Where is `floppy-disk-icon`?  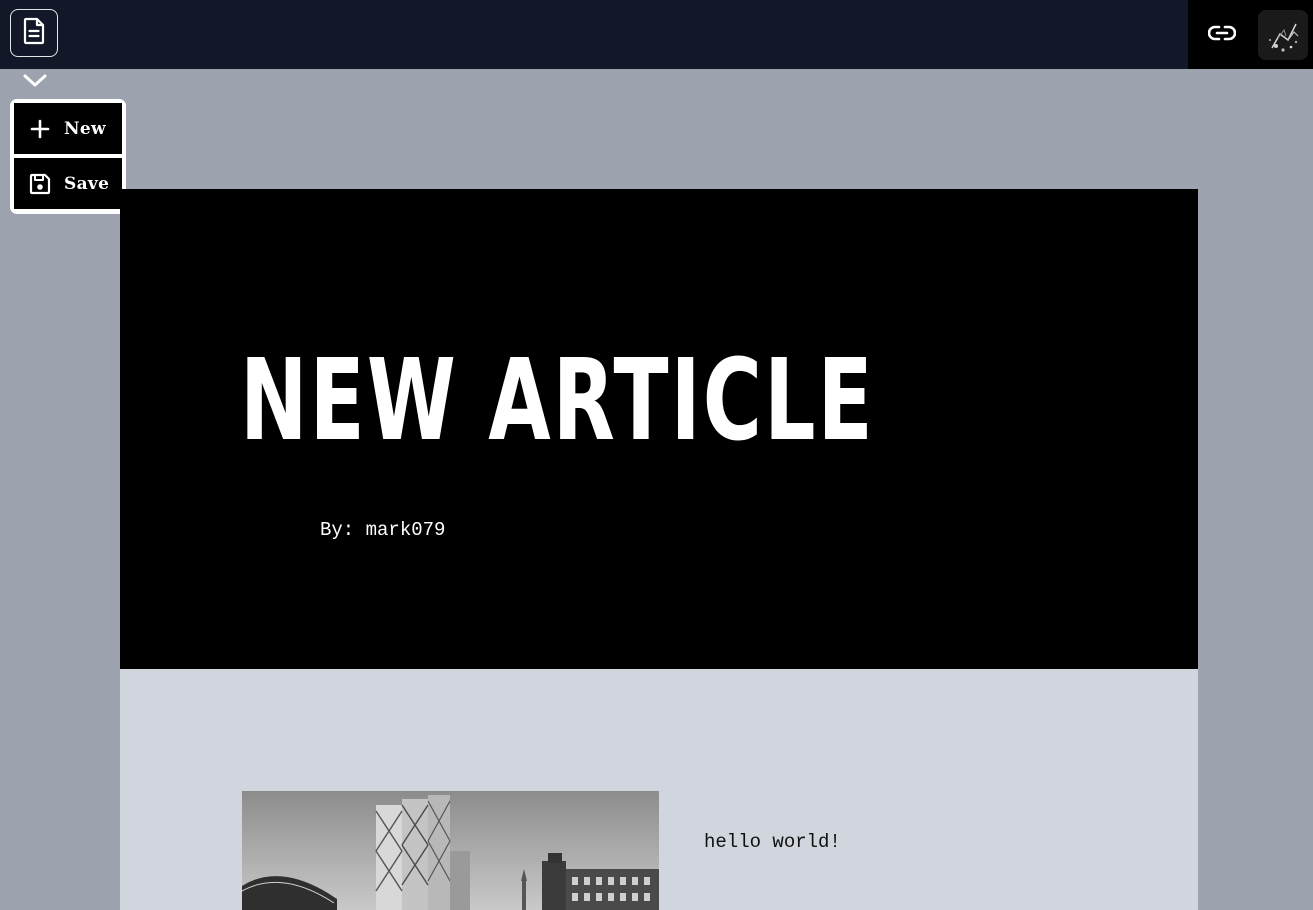 floppy-disk-icon is located at coordinates (40, 184).